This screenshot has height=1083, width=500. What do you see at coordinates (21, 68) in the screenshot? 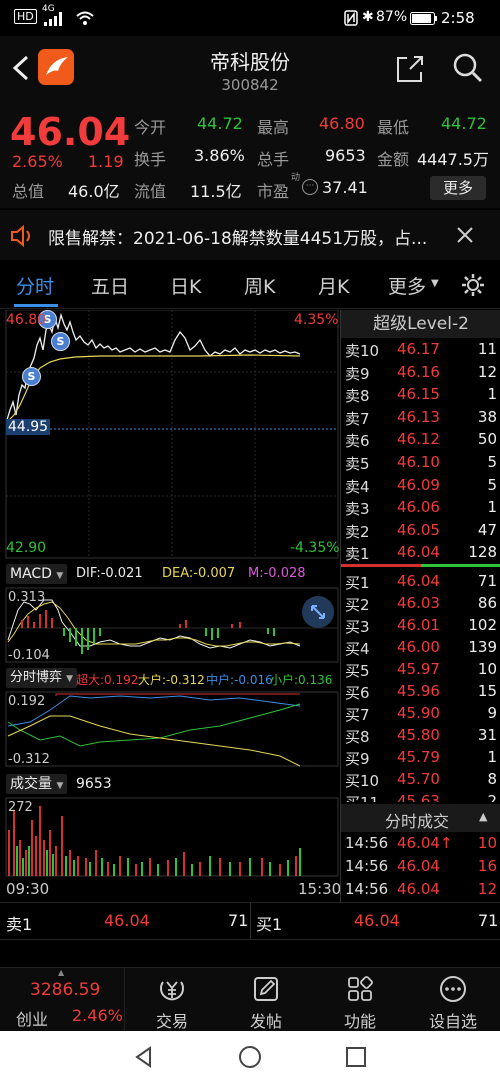
I see `back-arrow-icon` at bounding box center [21, 68].